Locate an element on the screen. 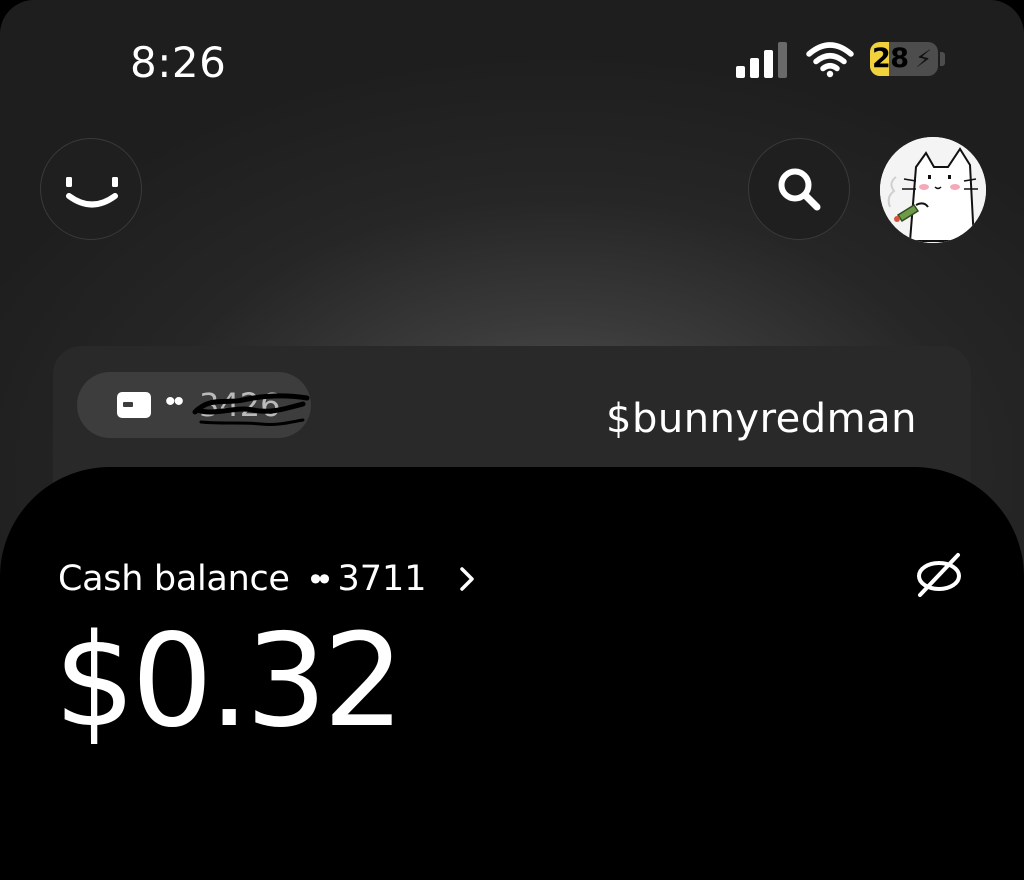  account-last4: 3711 is located at coordinates (382, 579).